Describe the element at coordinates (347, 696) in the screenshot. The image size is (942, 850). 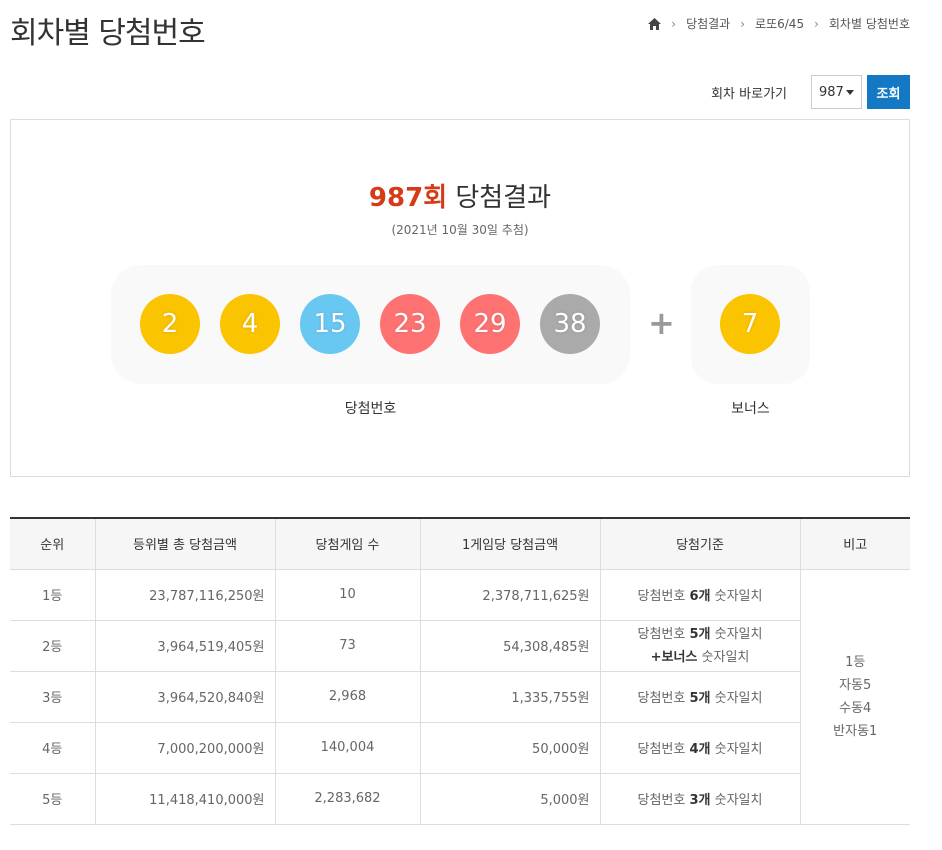
I see `winners-cell: 2,968` at that location.